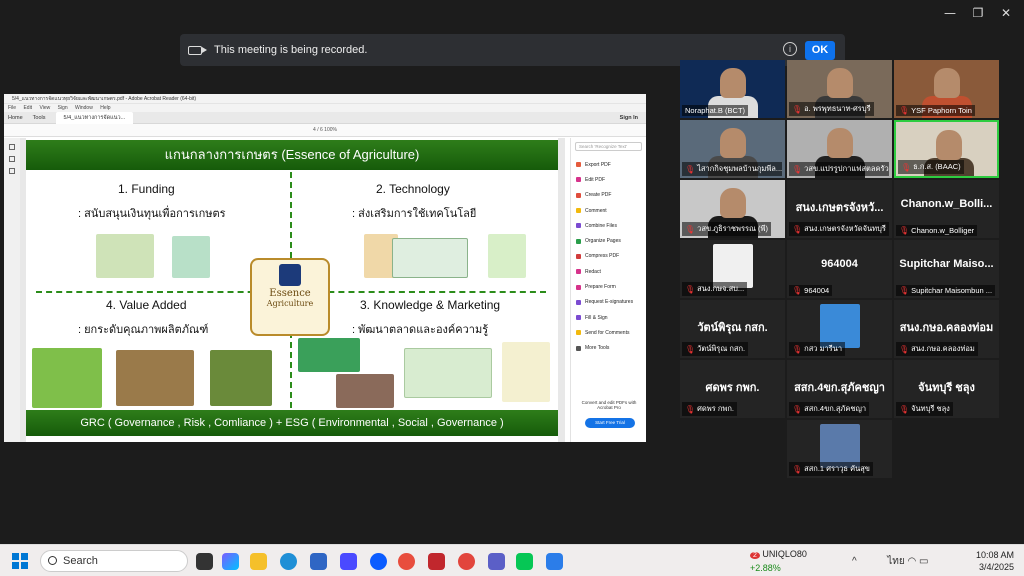  Describe the element at coordinates (325, 130) in the screenshot. I see `acrobat-toolbar: 4 / 6 100%` at that location.